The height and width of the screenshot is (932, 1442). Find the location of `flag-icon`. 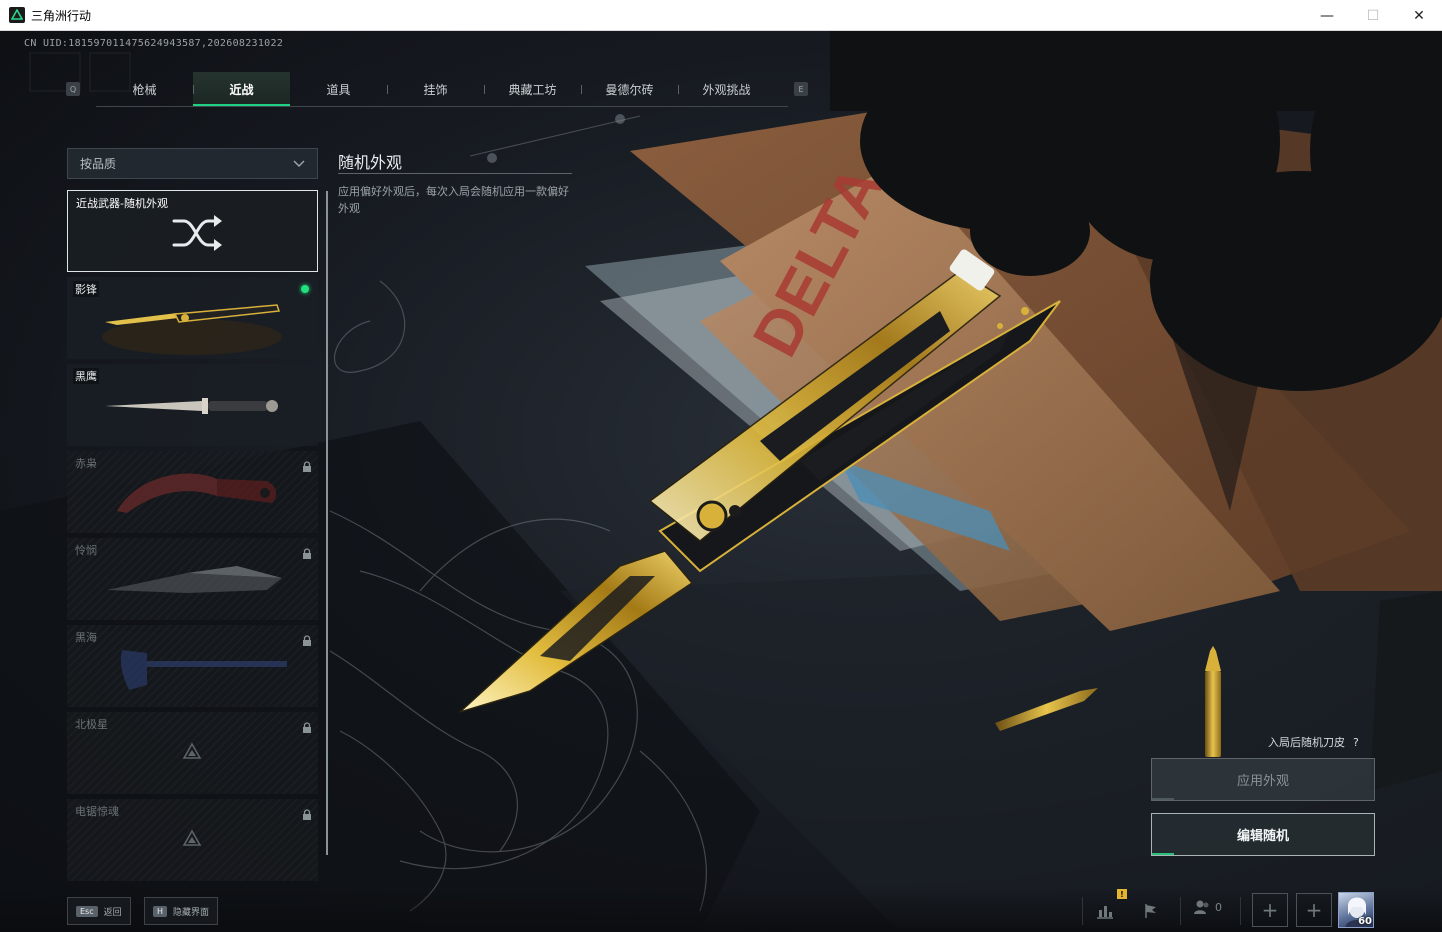

flag-icon is located at coordinates (1150, 911).